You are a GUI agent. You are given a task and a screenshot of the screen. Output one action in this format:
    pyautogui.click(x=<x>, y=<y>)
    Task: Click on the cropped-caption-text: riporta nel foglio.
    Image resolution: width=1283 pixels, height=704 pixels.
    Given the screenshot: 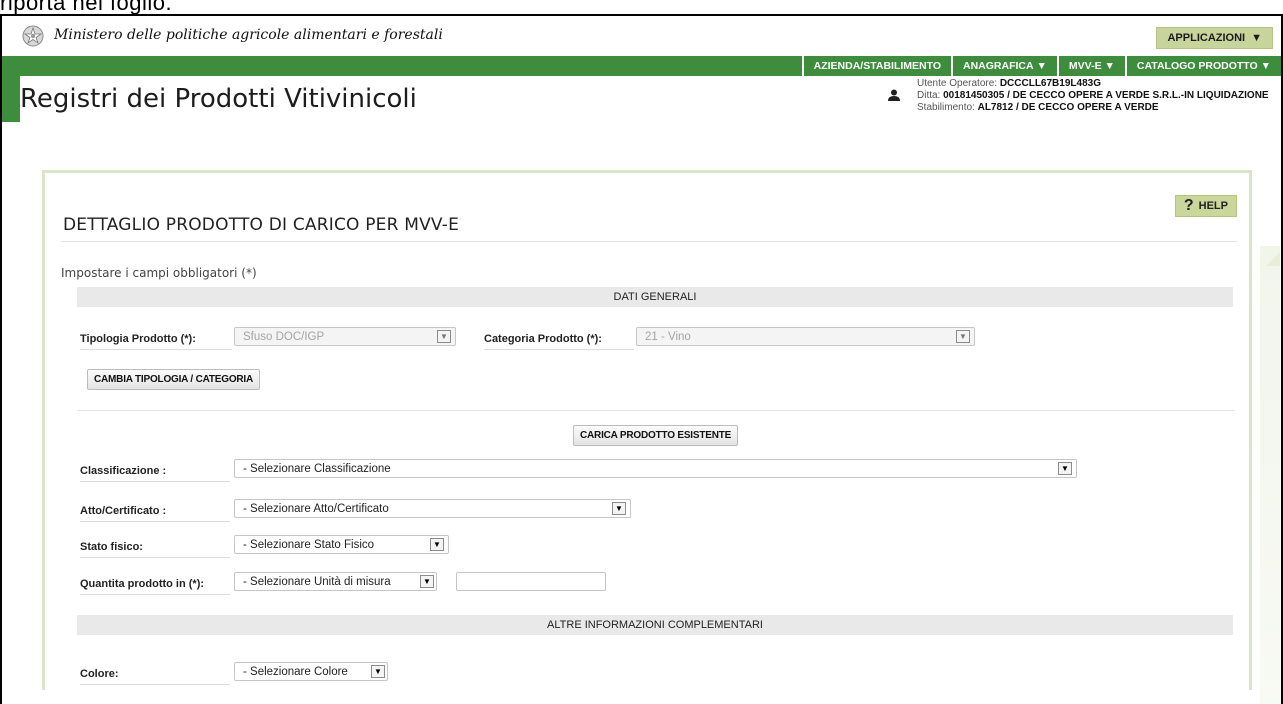 What is the action you would take?
    pyautogui.click(x=86, y=7)
    